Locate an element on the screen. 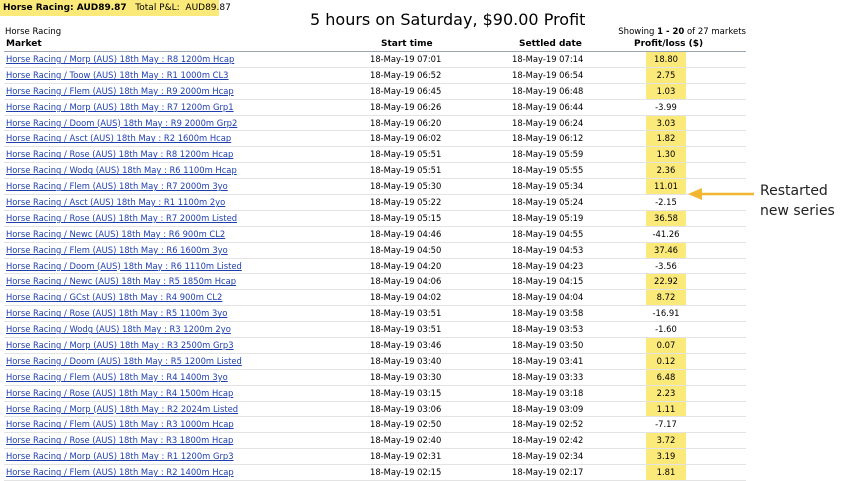 This screenshot has height=481, width=850. settled-date-cell: 18-May-19 03:18 is located at coordinates (548, 392).